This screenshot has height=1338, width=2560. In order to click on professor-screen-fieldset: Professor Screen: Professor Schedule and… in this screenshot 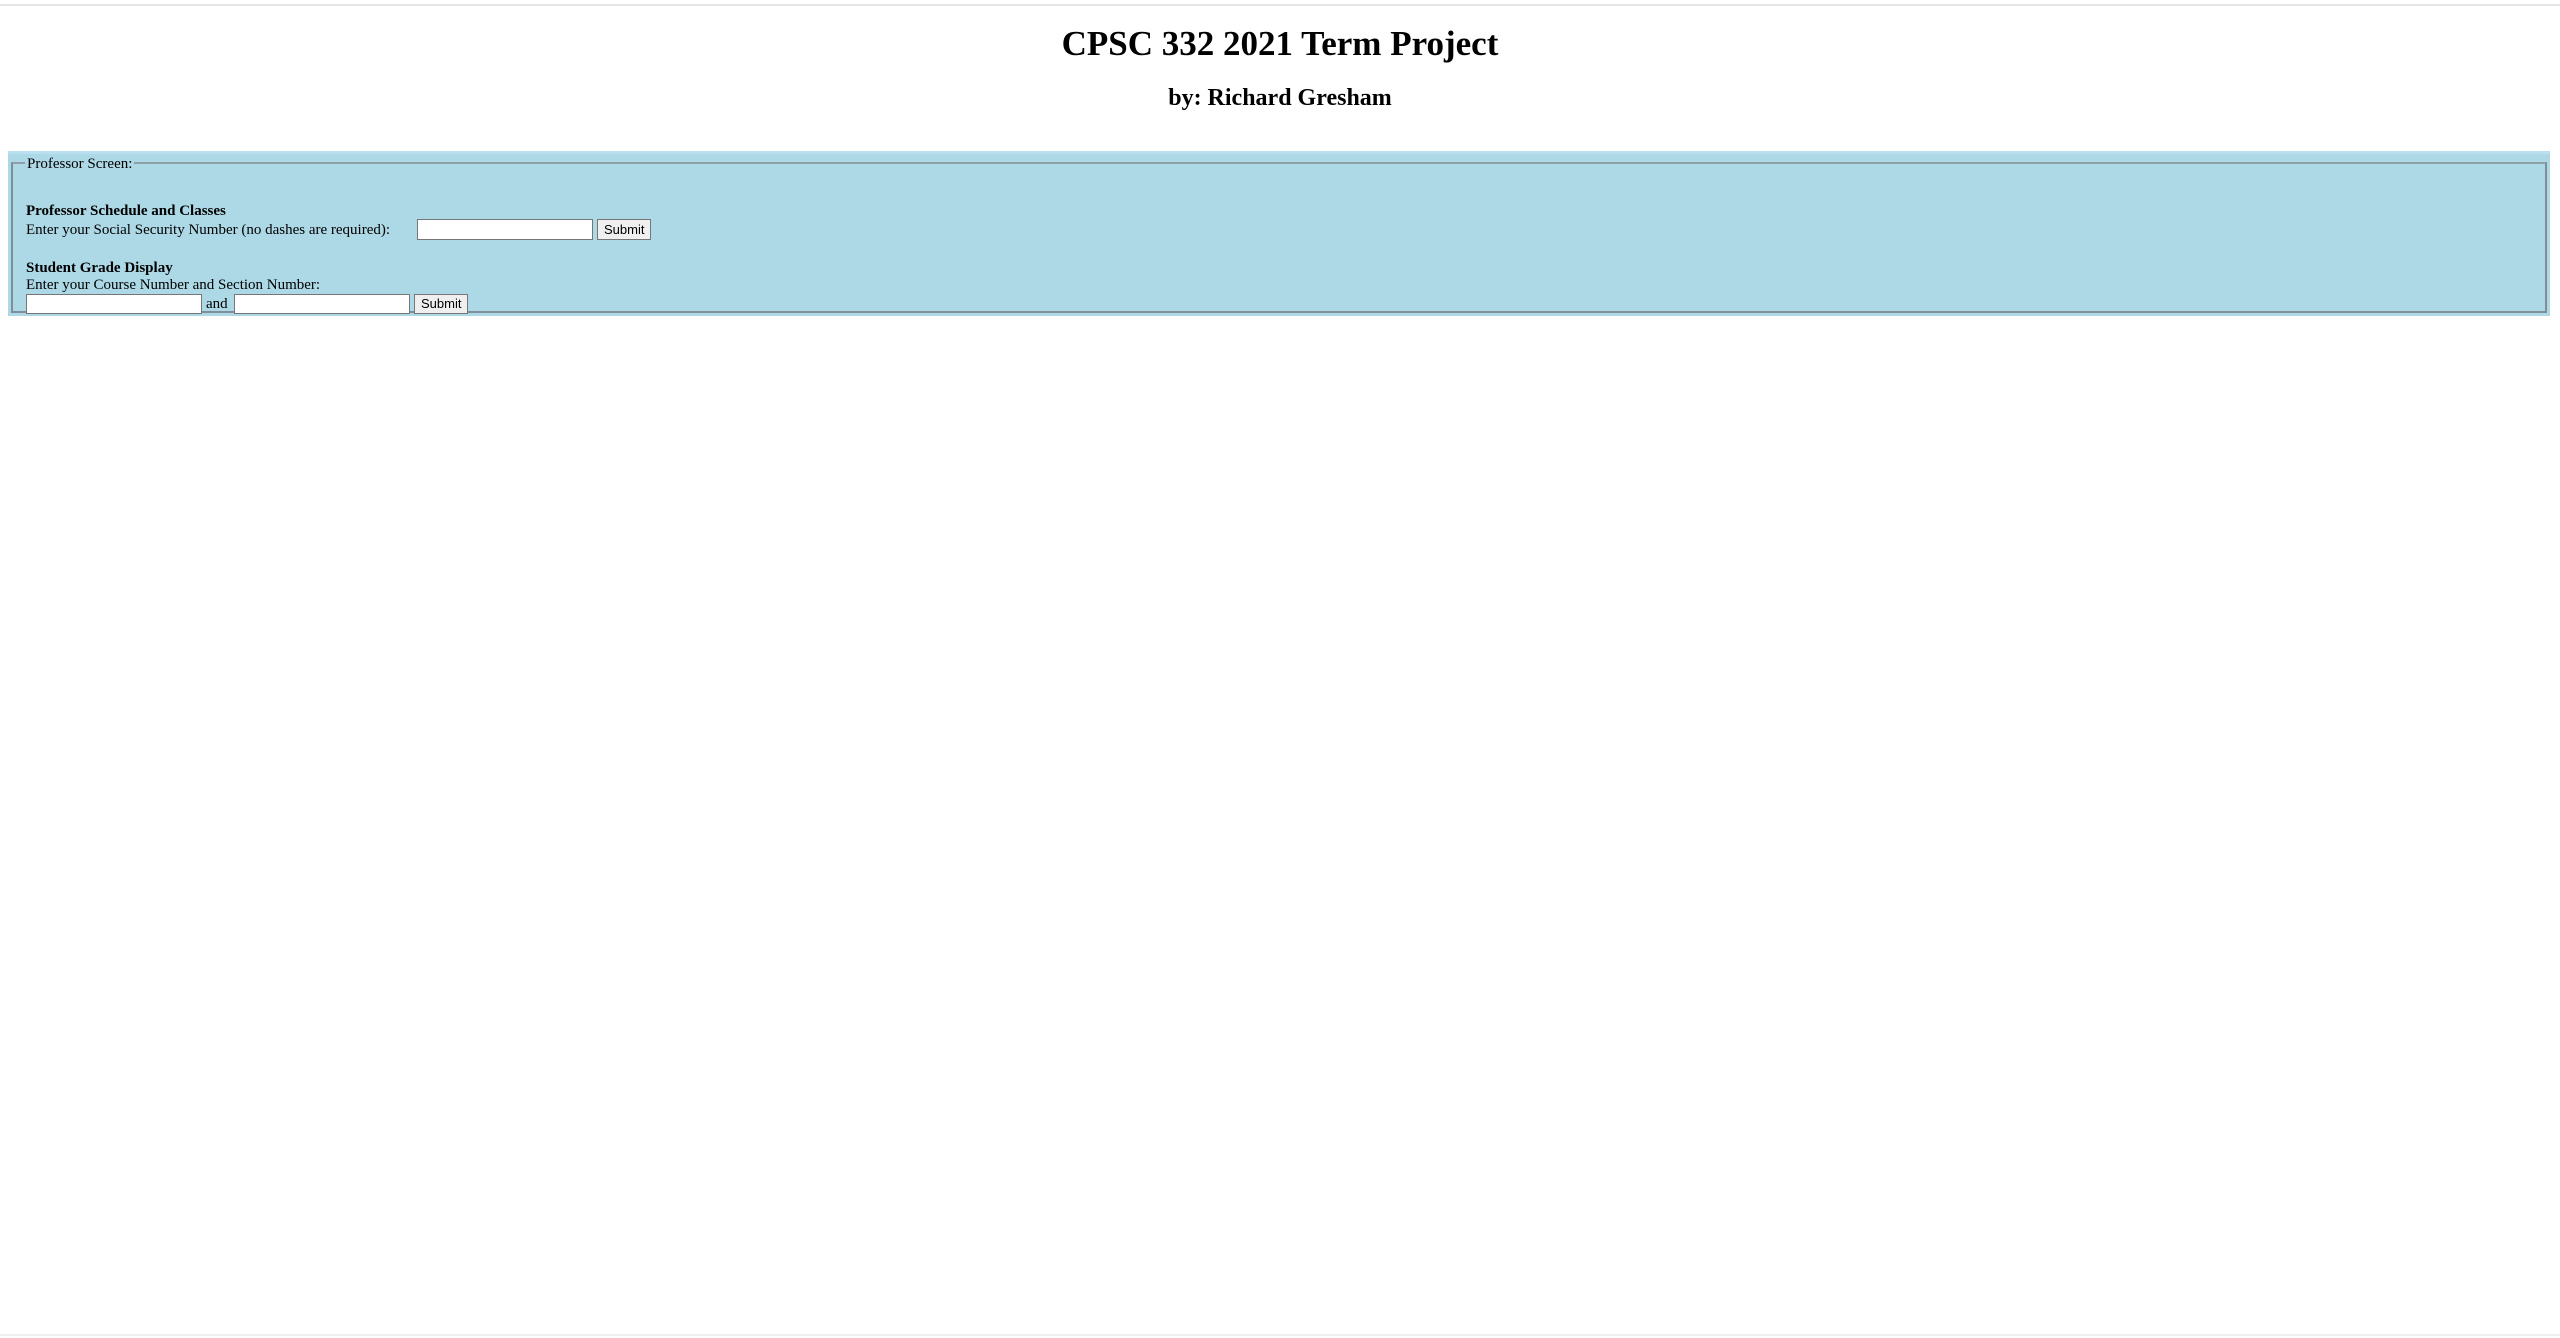, I will do `click(1279, 234)`.